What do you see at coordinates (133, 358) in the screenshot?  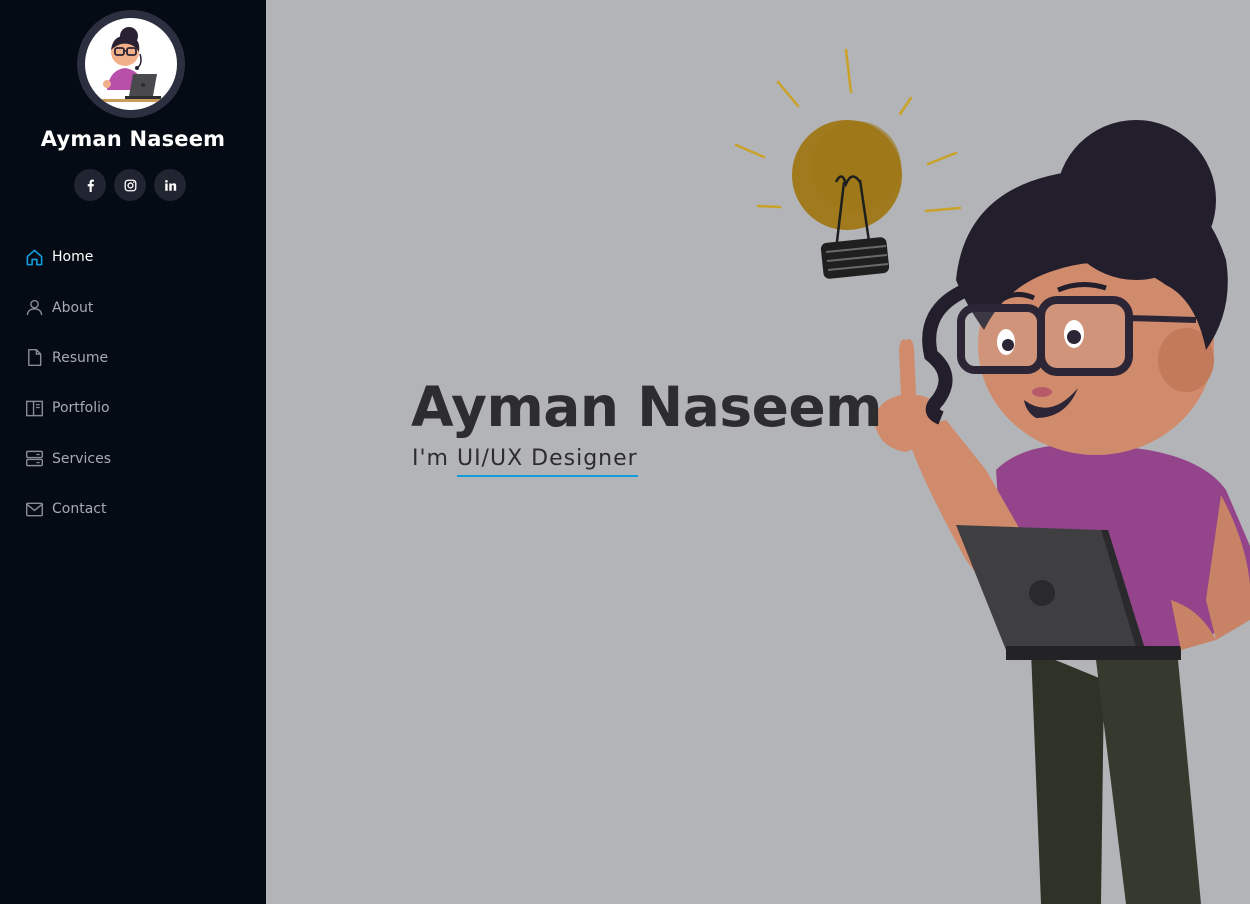 I see `nav-item-resume: Resume` at bounding box center [133, 358].